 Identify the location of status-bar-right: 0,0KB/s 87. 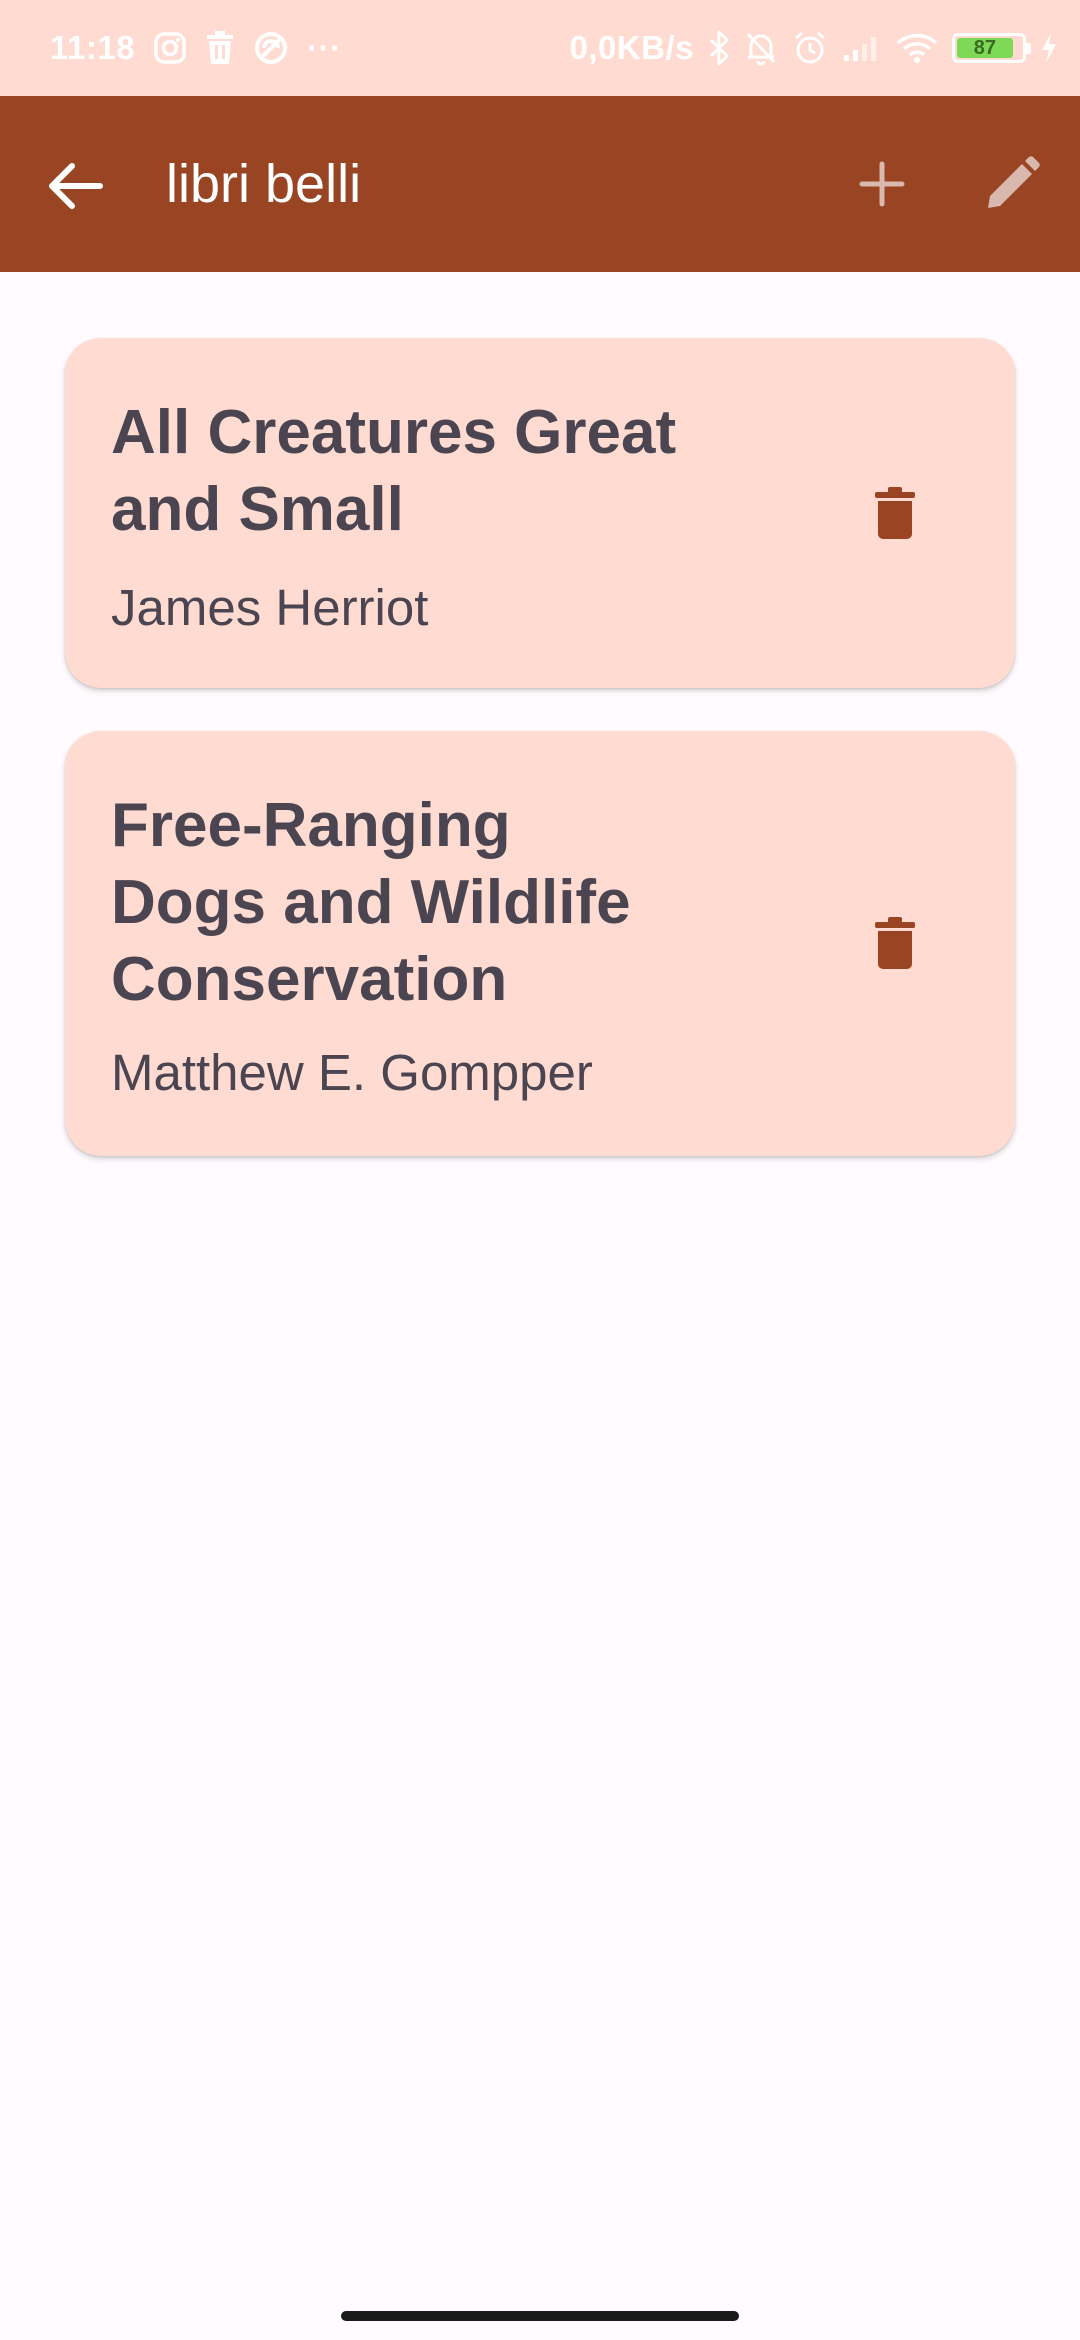
(813, 48).